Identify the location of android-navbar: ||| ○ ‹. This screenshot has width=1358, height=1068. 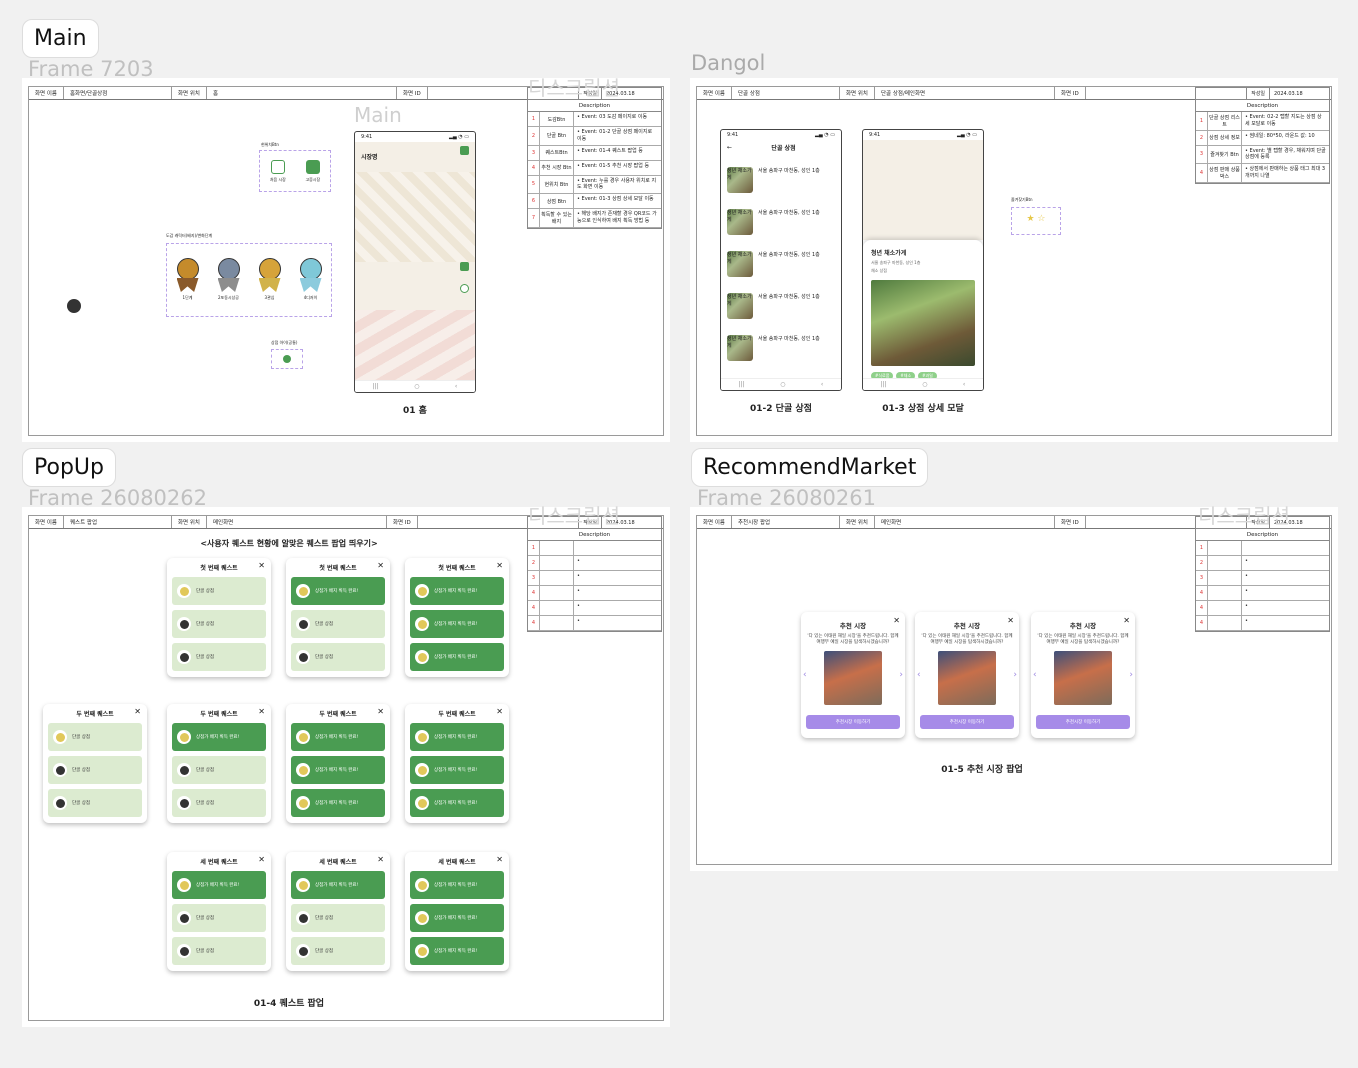
(415, 386).